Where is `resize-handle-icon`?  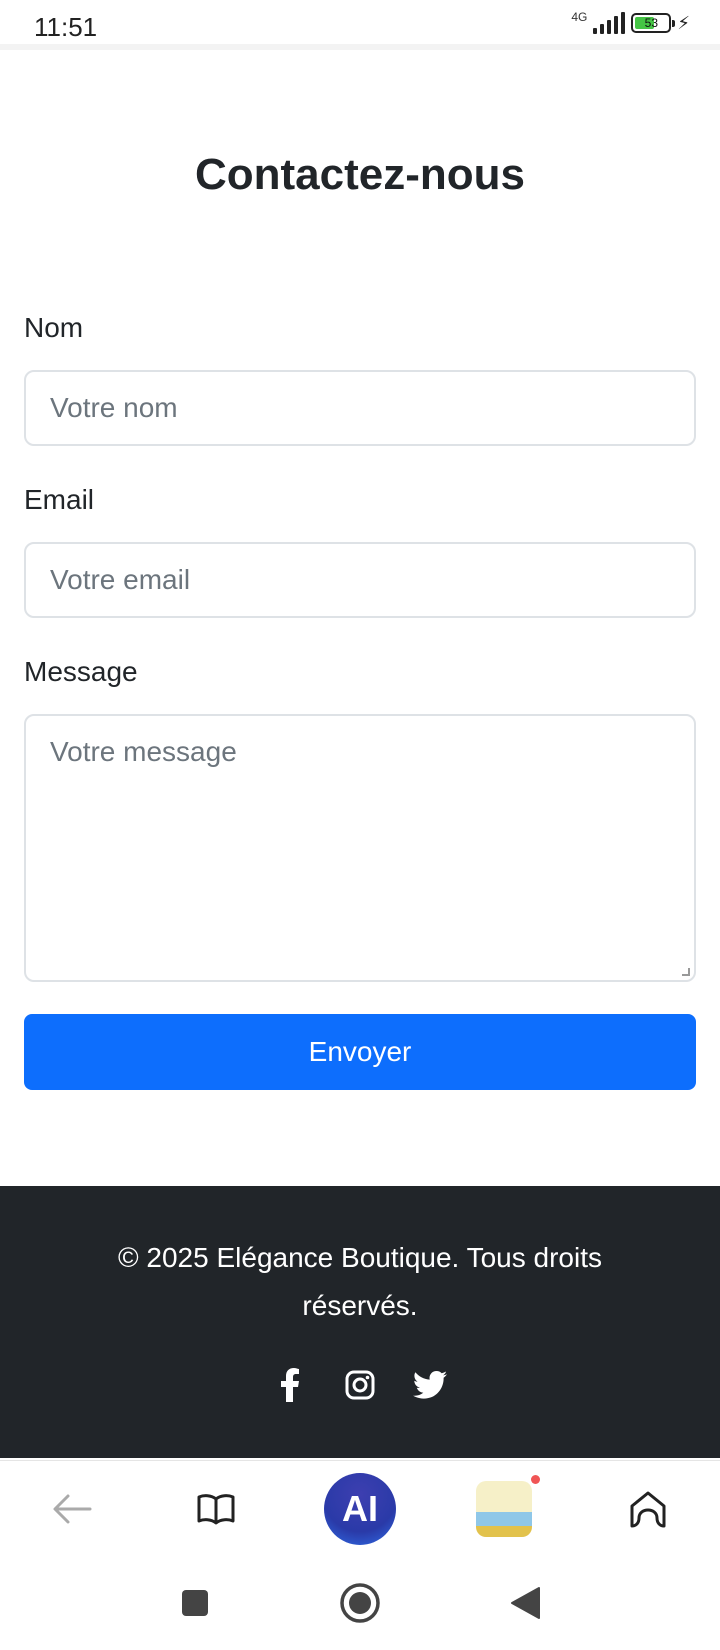
resize-handle-icon is located at coordinates (686, 972).